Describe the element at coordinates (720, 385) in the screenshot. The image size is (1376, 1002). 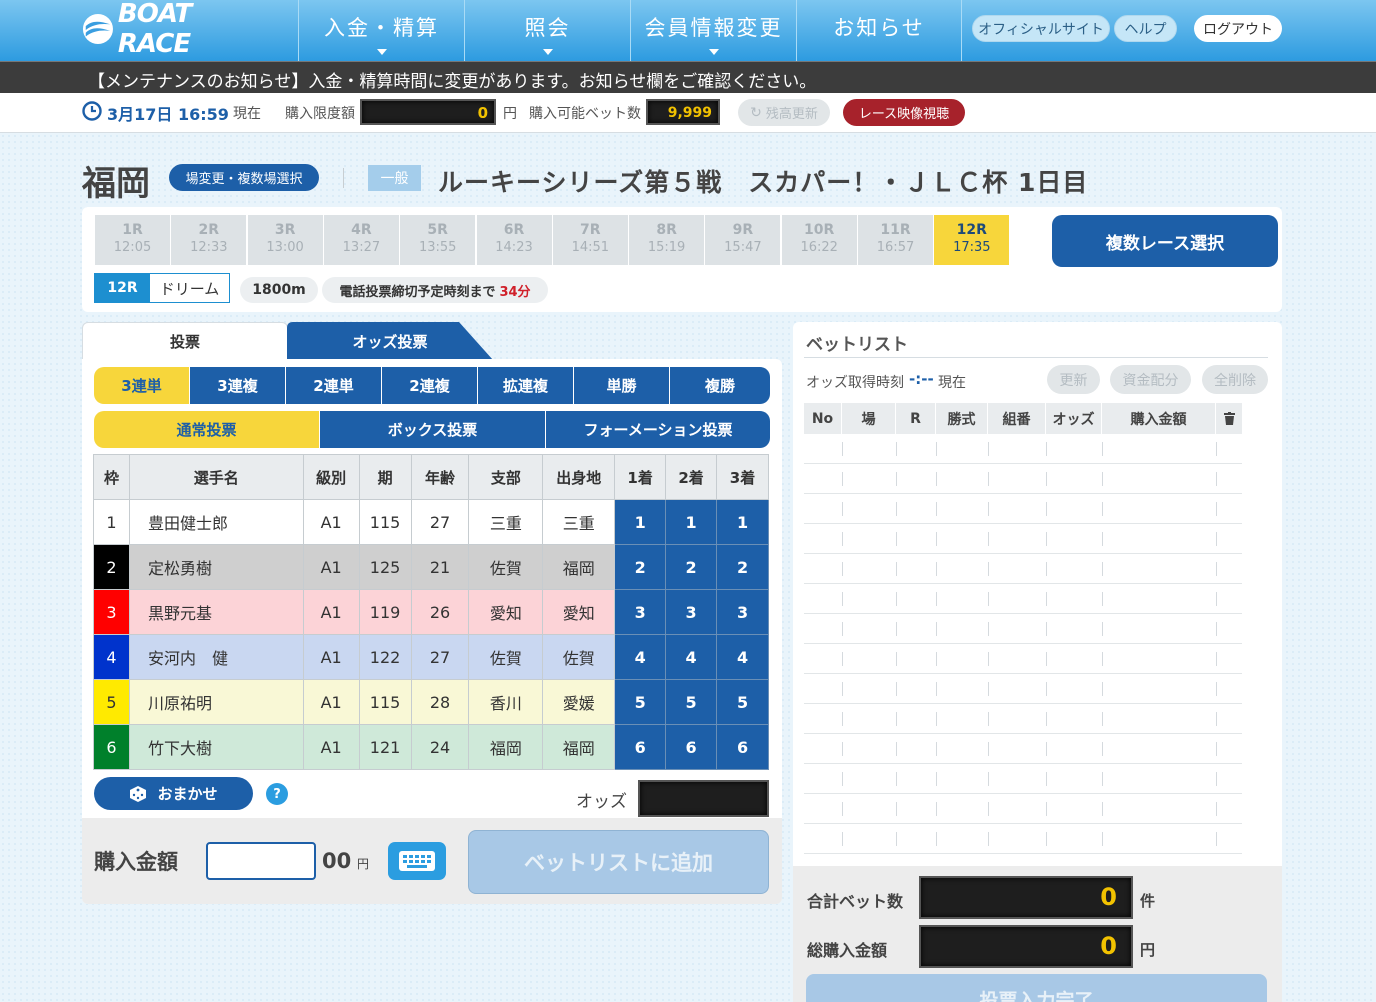
I see `bet-type-tab: 複勝` at that location.